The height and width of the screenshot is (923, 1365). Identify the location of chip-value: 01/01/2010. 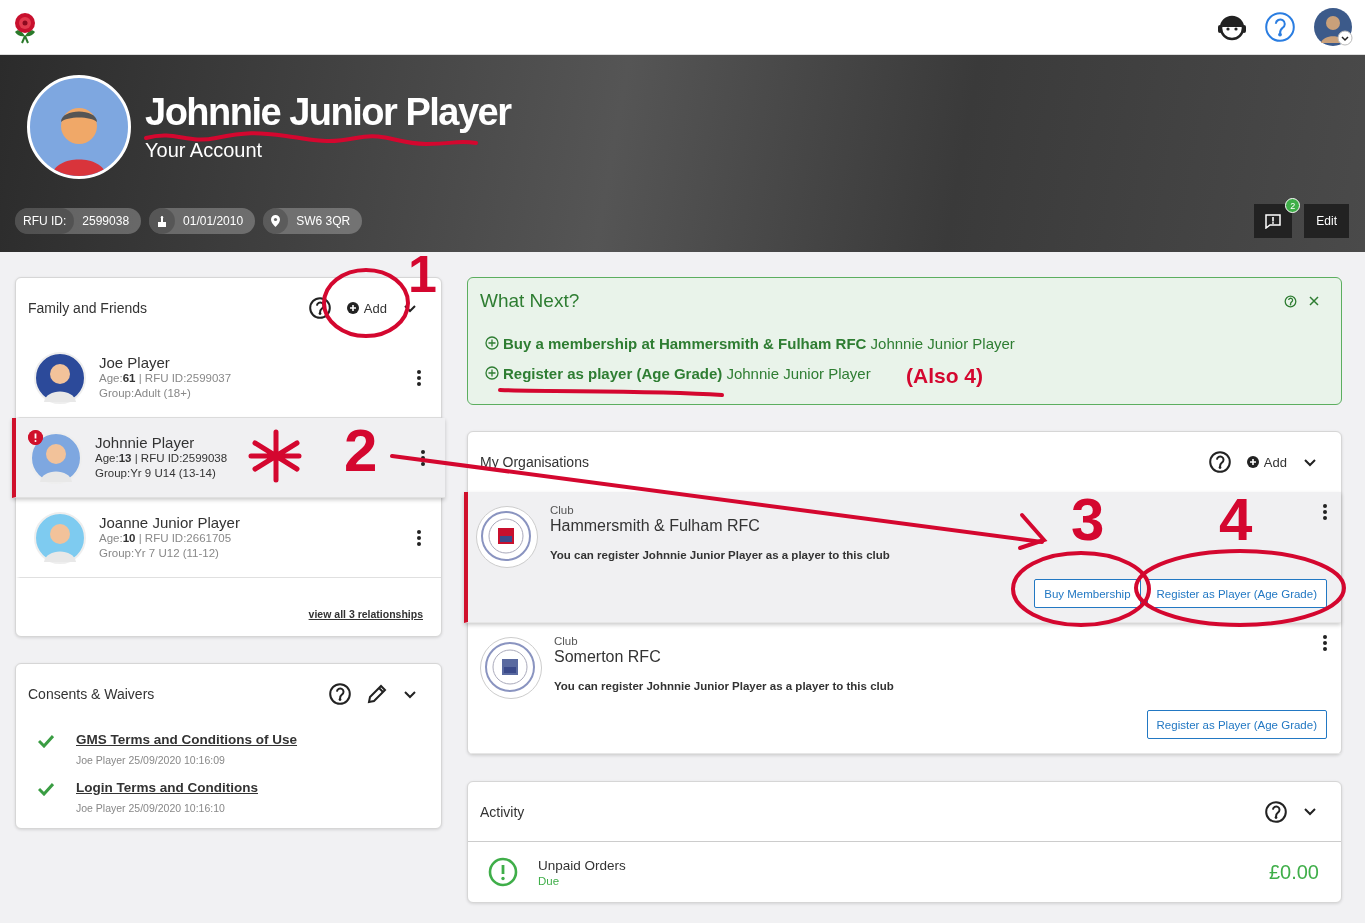
(213, 221).